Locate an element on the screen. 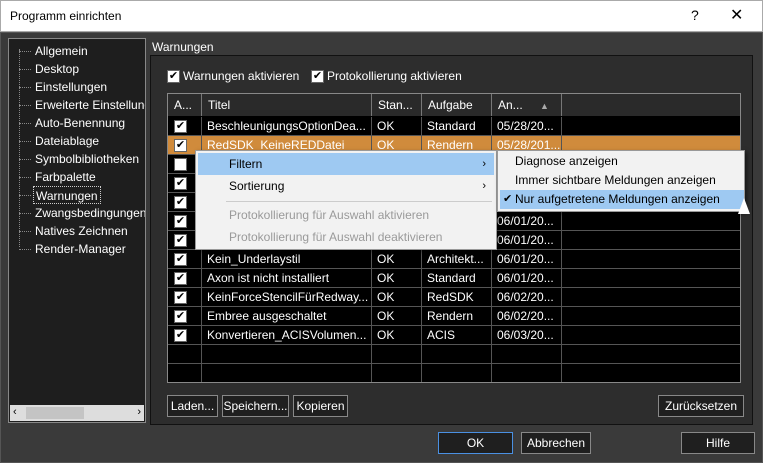  tree-item: Allgemein is located at coordinates (61, 51).